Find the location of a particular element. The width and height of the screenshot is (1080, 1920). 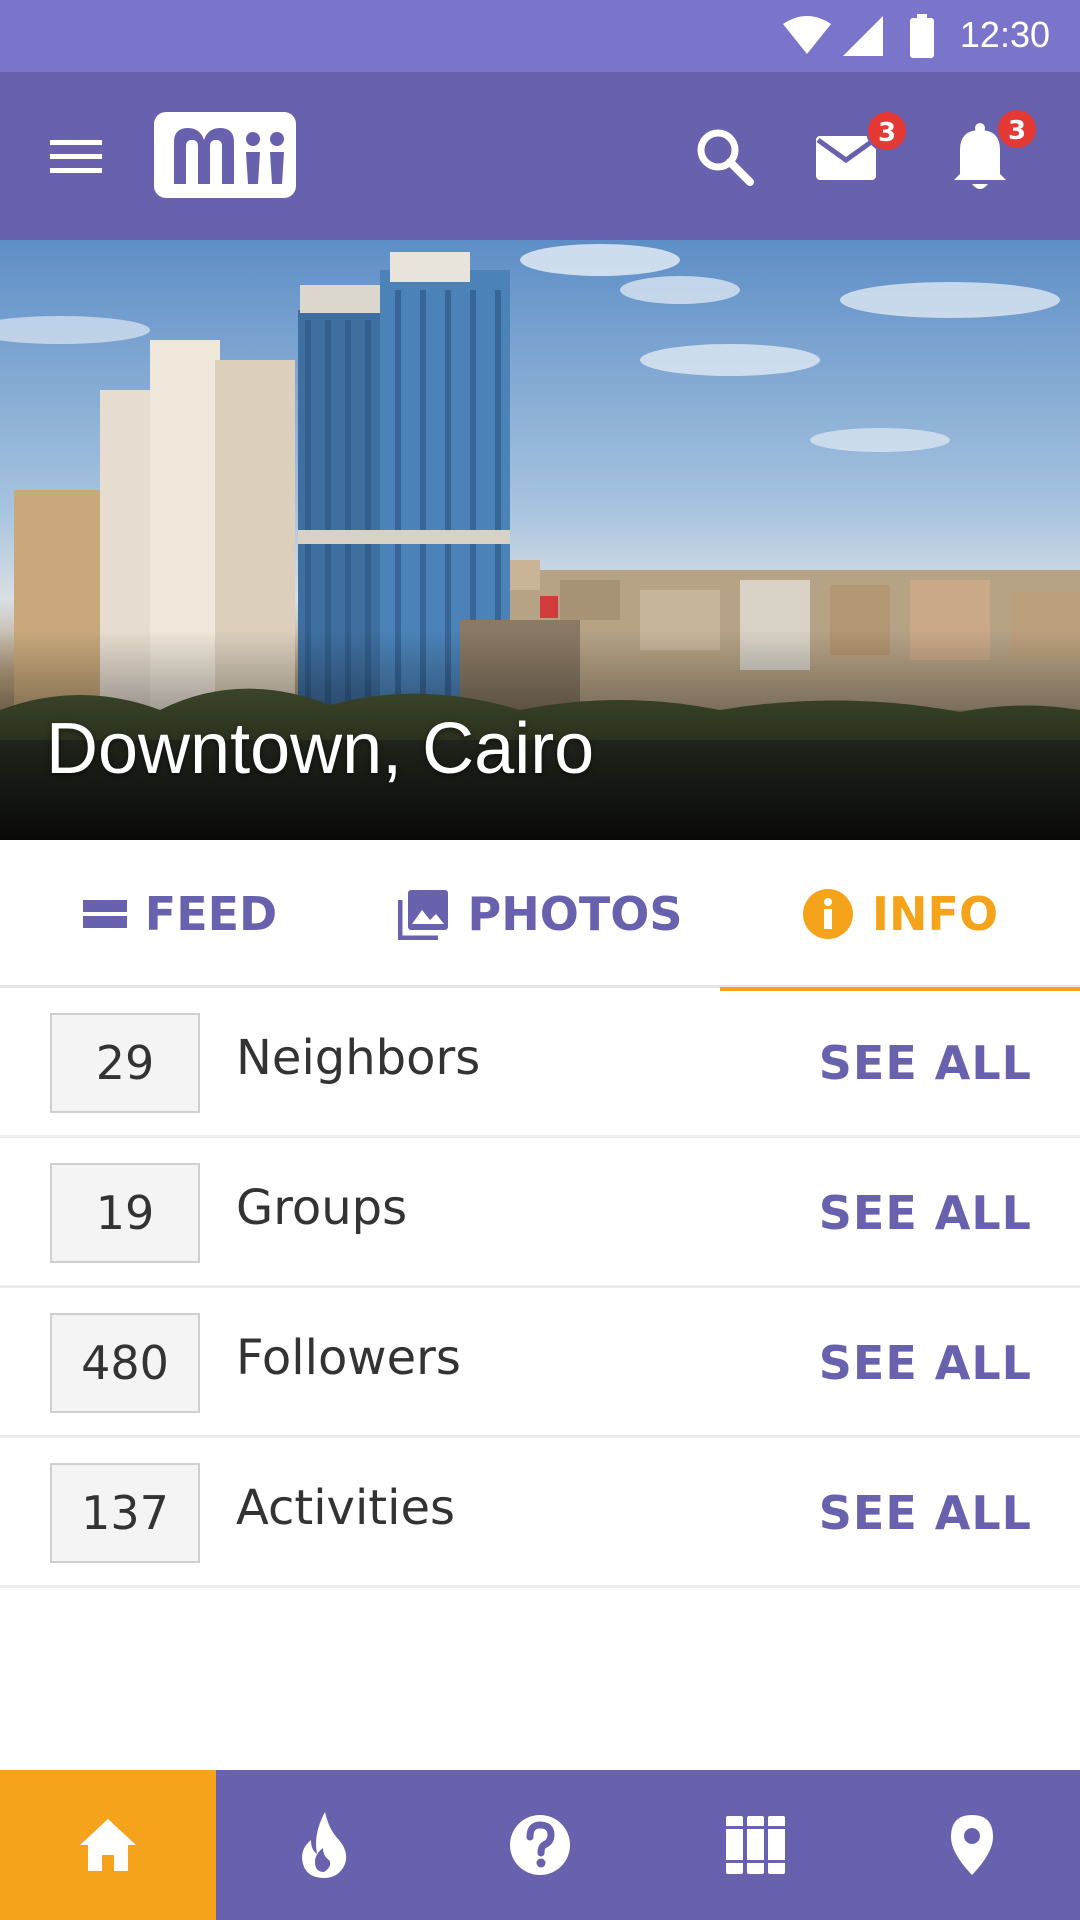

tab-feed: FEED is located at coordinates (180, 914).